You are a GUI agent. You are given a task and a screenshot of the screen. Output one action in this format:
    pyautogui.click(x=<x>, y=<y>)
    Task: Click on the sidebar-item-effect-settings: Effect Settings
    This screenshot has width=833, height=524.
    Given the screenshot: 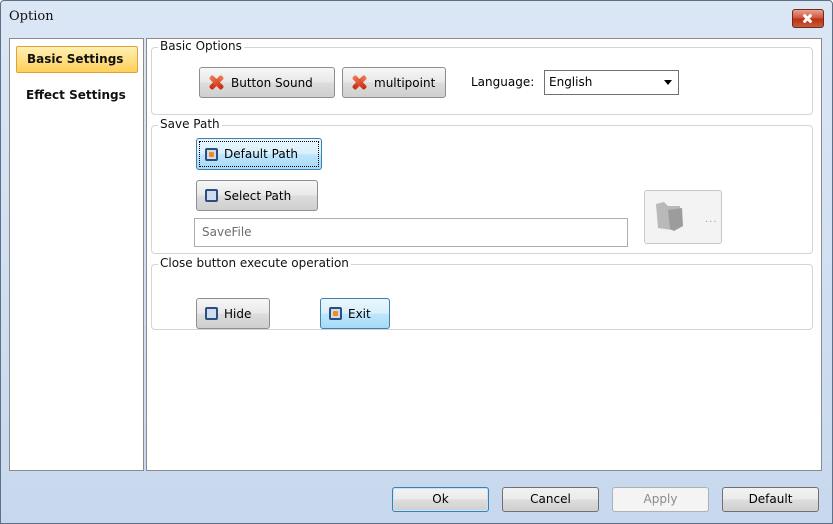 What is the action you would take?
    pyautogui.click(x=77, y=96)
    